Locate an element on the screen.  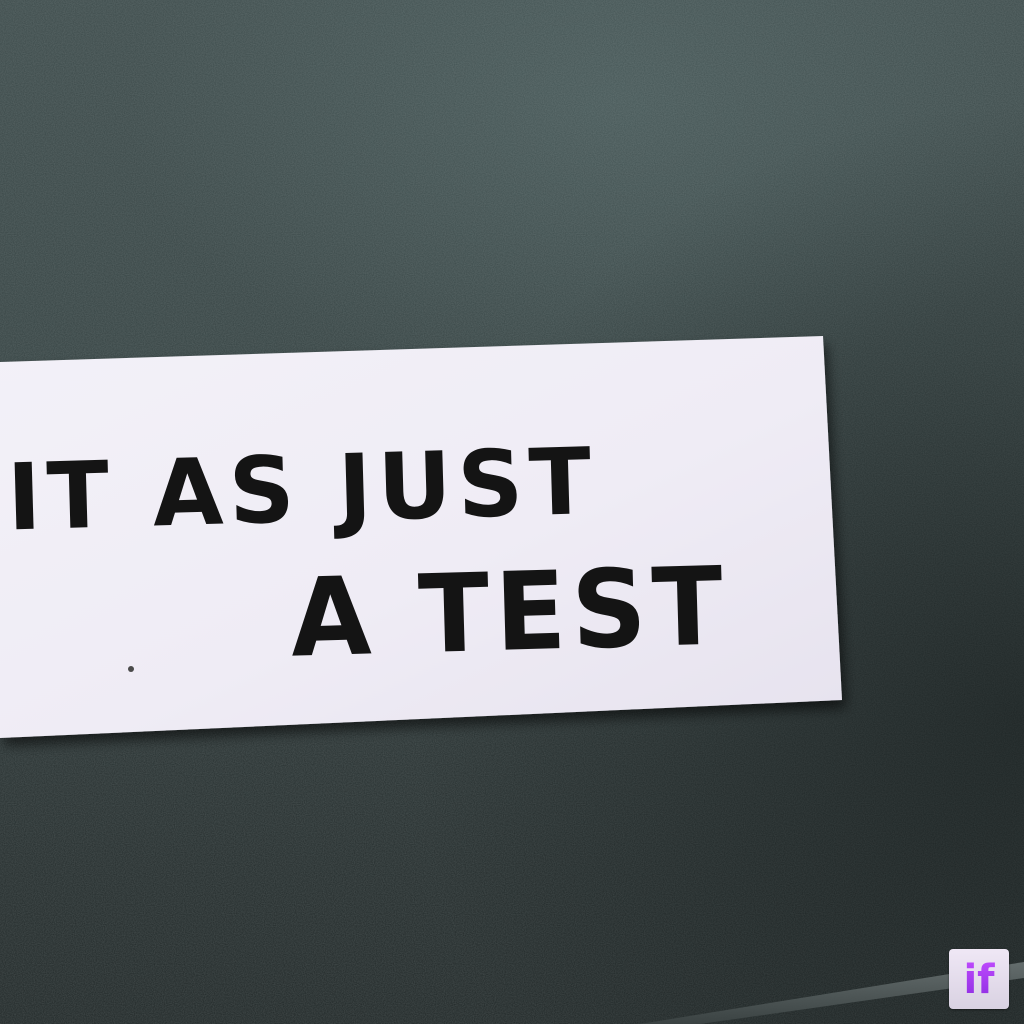
note-line-2: A TEST is located at coordinates (509, 612).